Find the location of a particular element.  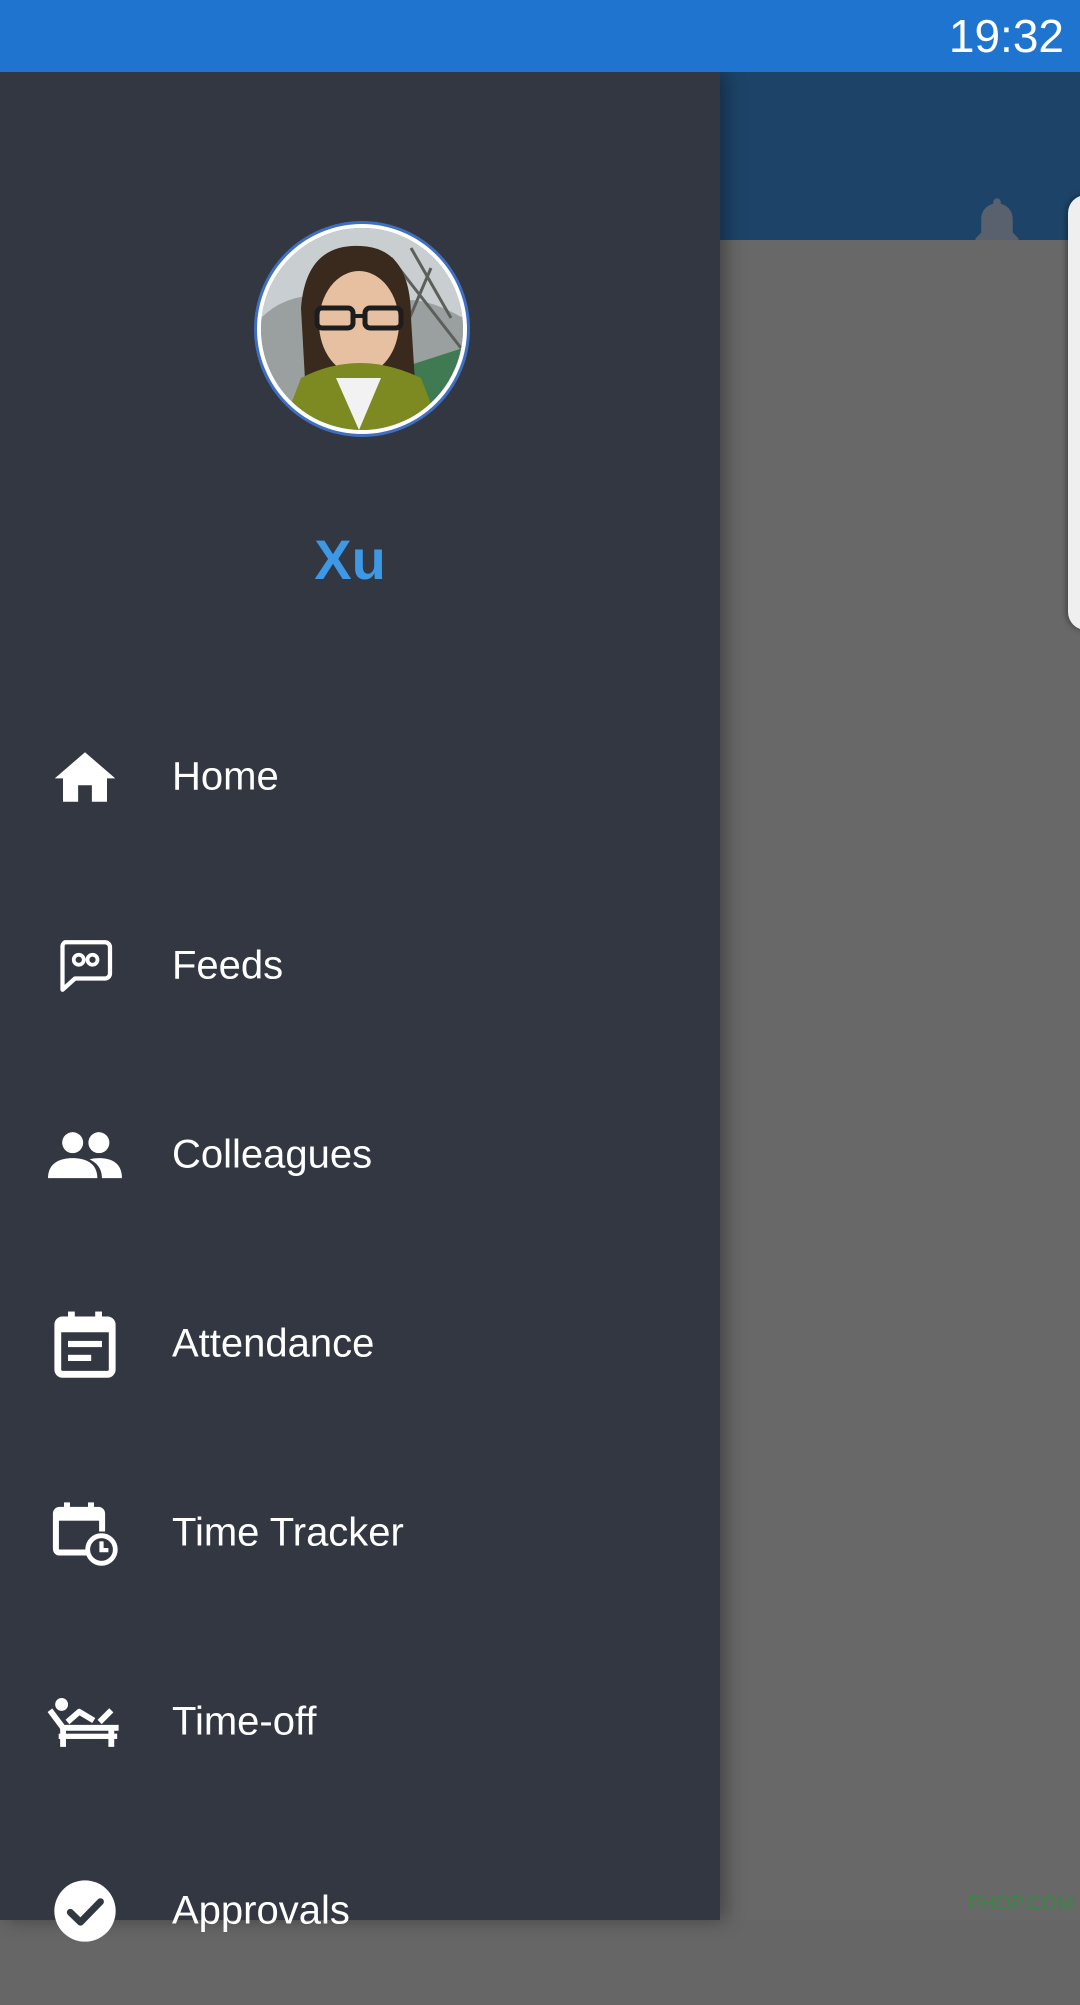

menu-label-time-off: Time-off is located at coordinates (244, 1721).